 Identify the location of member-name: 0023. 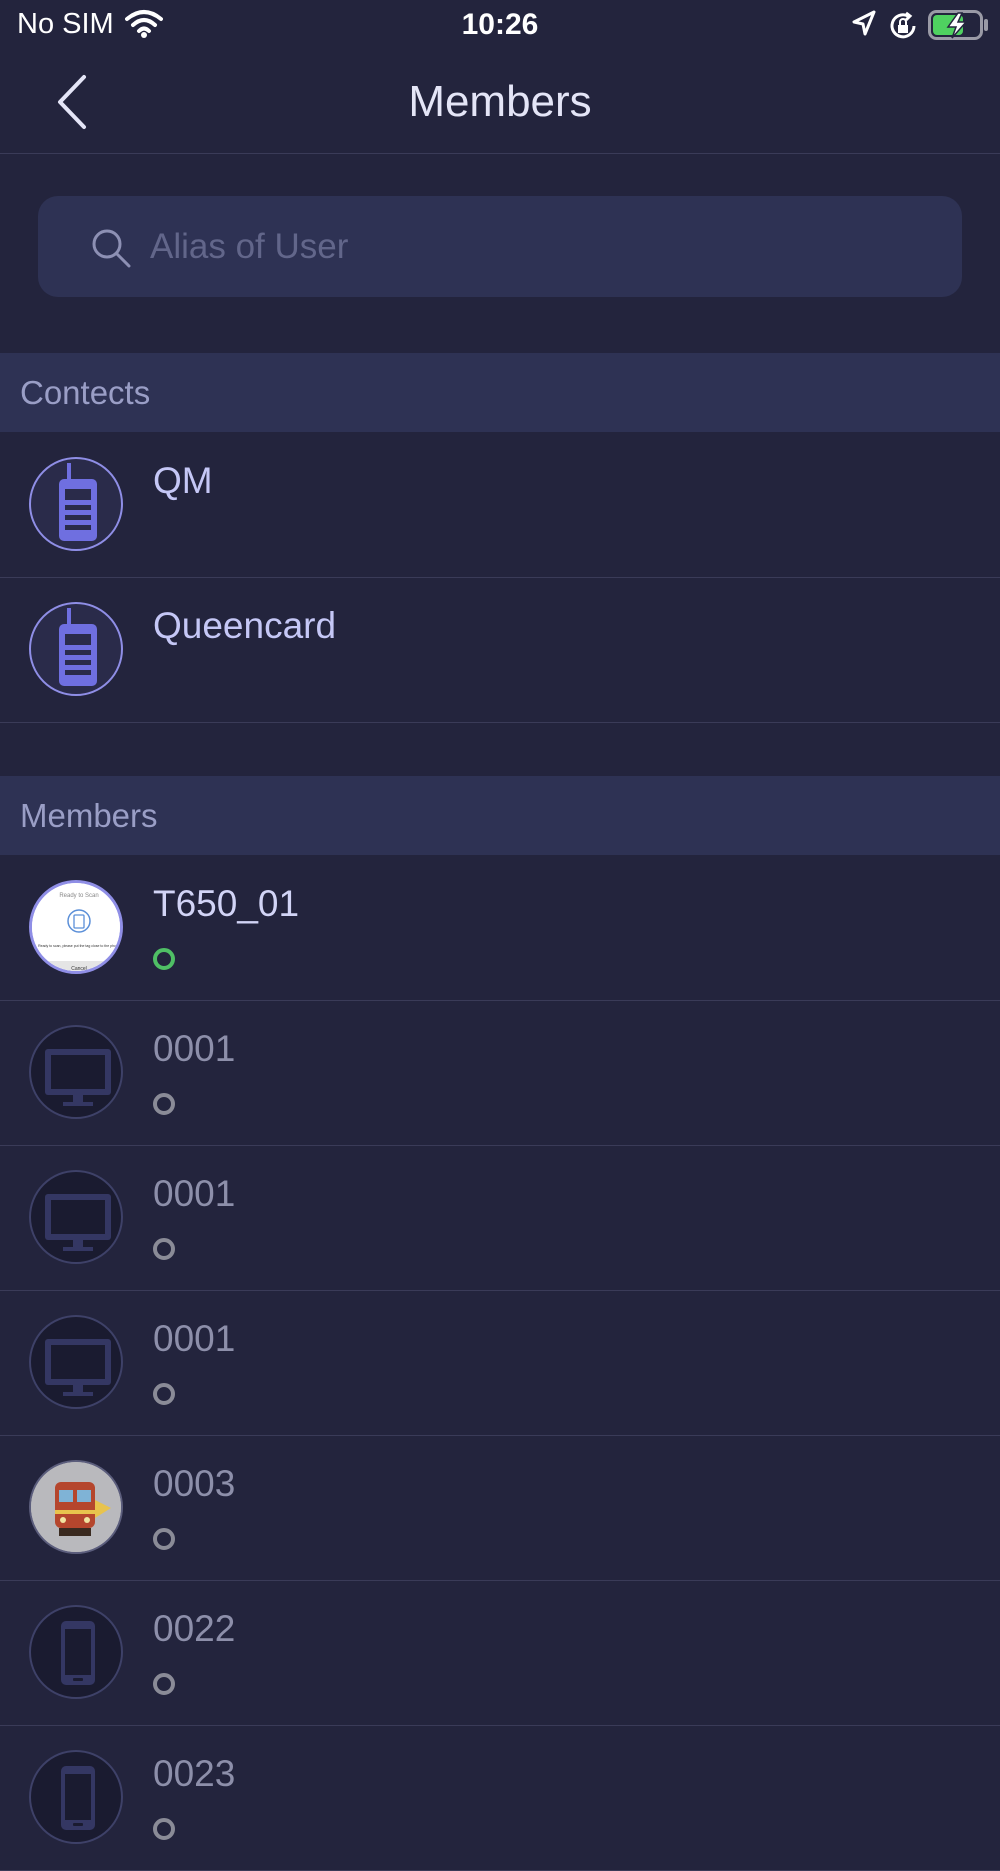
(194, 1773).